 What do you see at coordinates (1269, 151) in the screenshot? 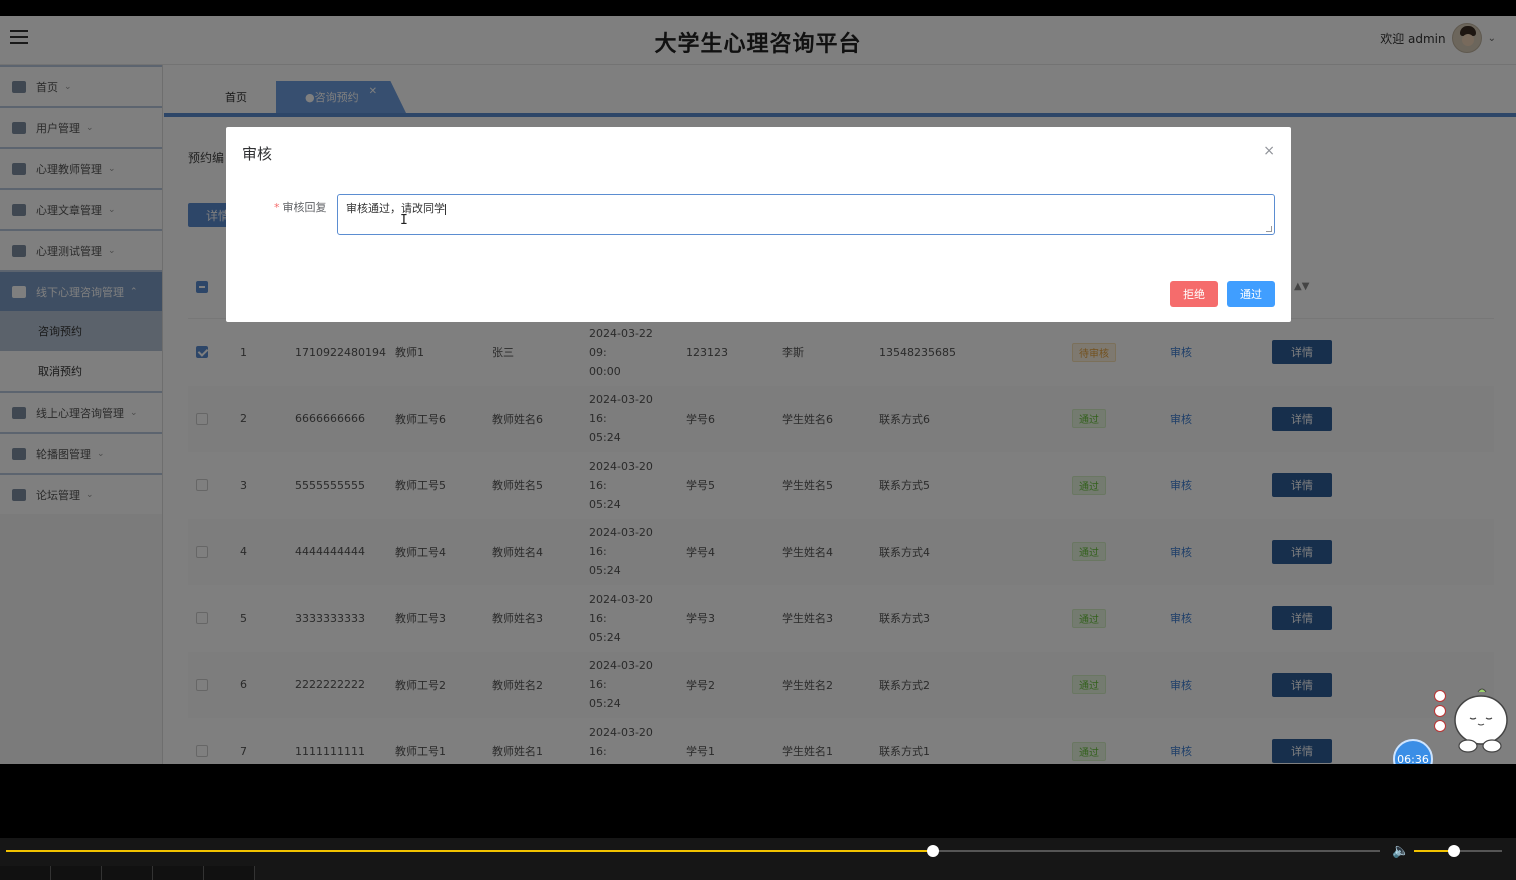
I see `close-icon: ×` at bounding box center [1269, 151].